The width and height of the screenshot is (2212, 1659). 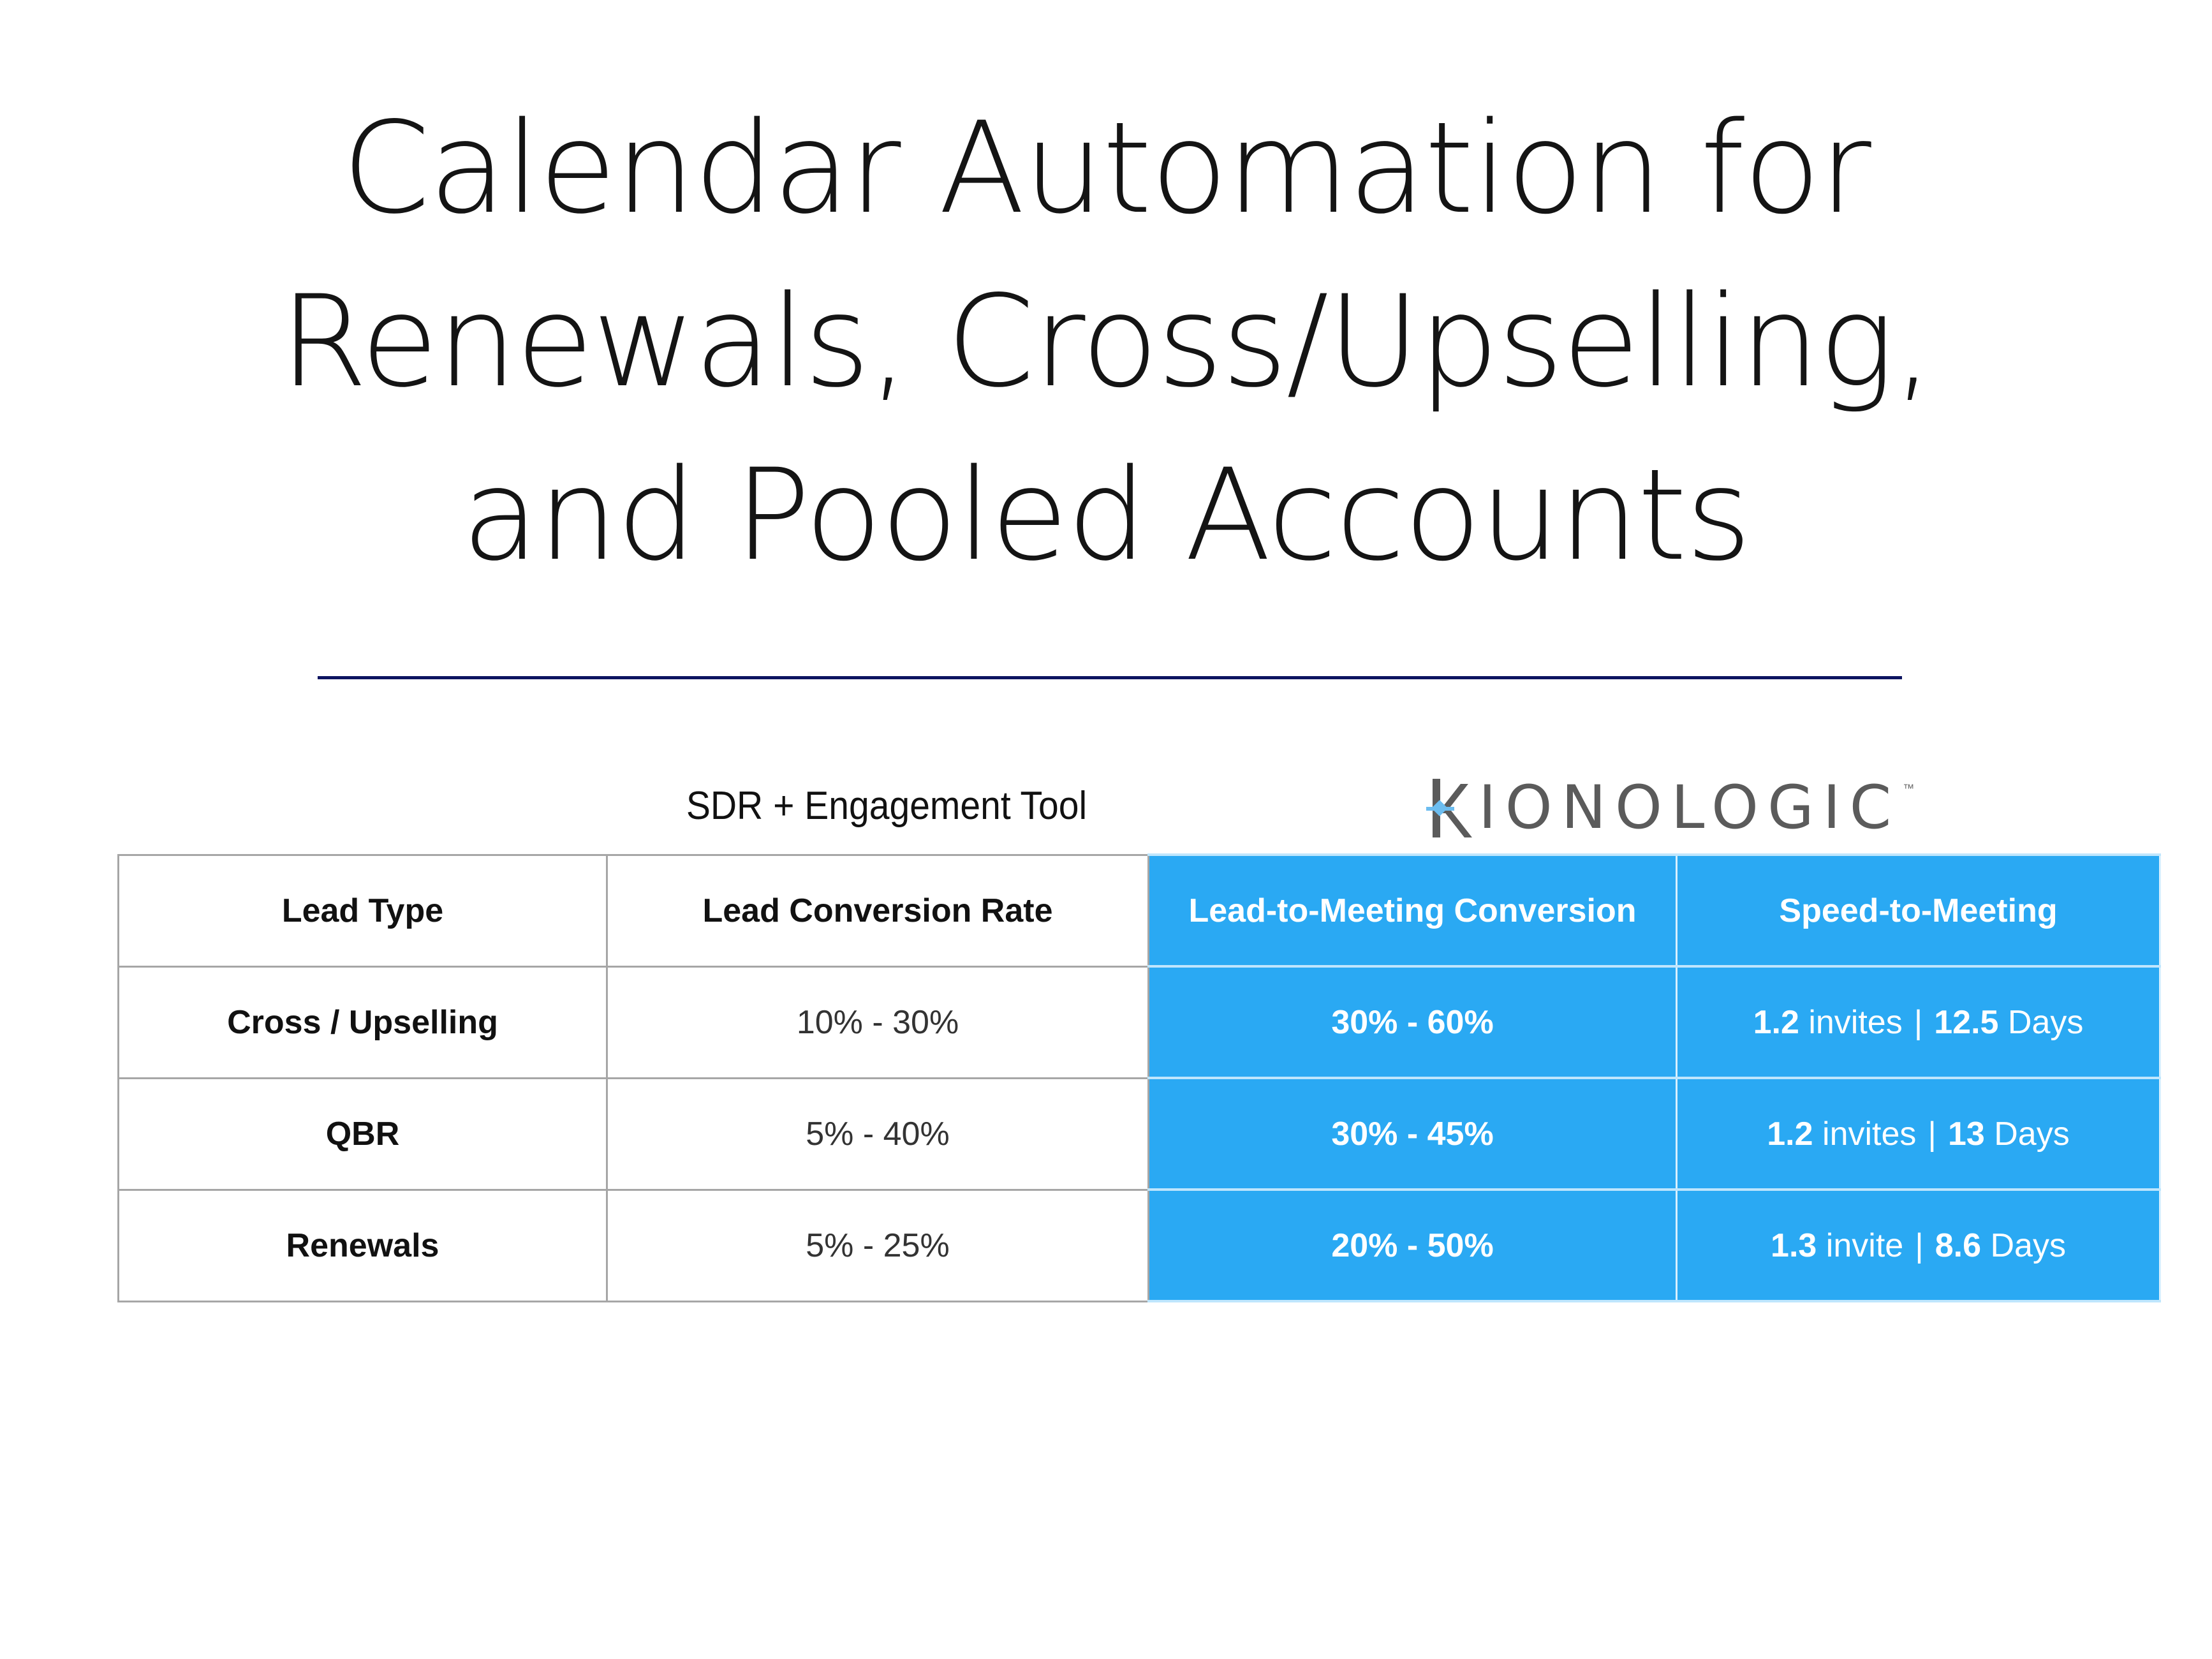 I want to click on cell-speed-to-meeting: 1.3 invite | 8.6 Days, so click(x=1919, y=1245).